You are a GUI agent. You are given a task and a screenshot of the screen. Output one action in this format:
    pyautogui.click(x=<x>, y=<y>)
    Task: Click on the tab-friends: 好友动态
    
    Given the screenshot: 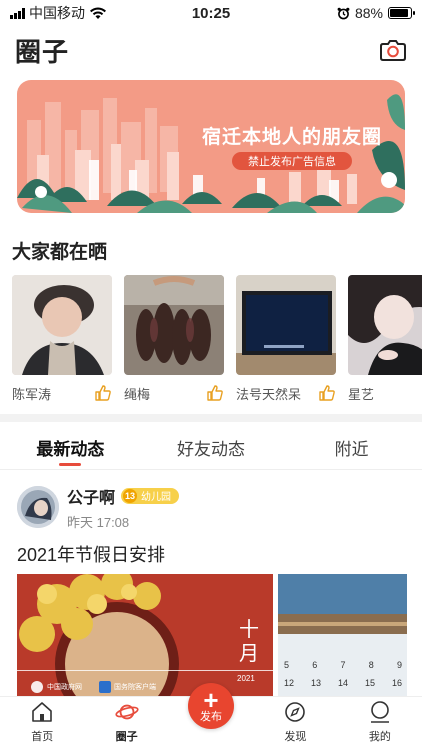 What is the action you would take?
    pyautogui.click(x=211, y=447)
    